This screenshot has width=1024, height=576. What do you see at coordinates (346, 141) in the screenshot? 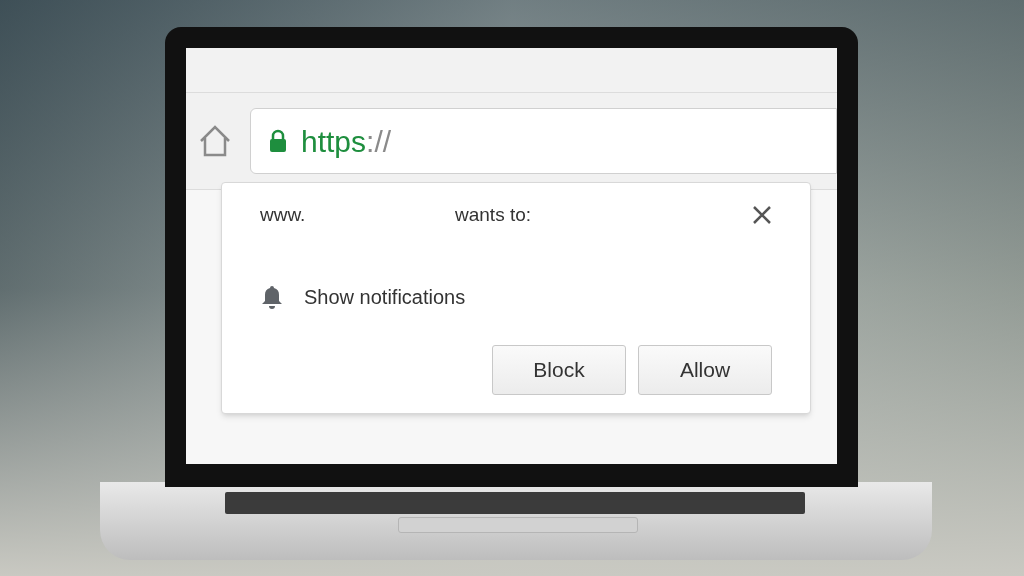
I see `url-text: https://` at bounding box center [346, 141].